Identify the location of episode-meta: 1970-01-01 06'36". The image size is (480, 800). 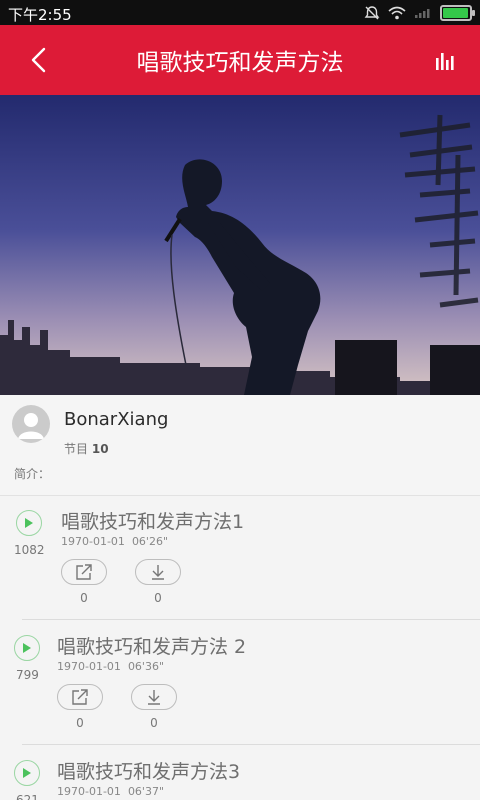
(110, 666).